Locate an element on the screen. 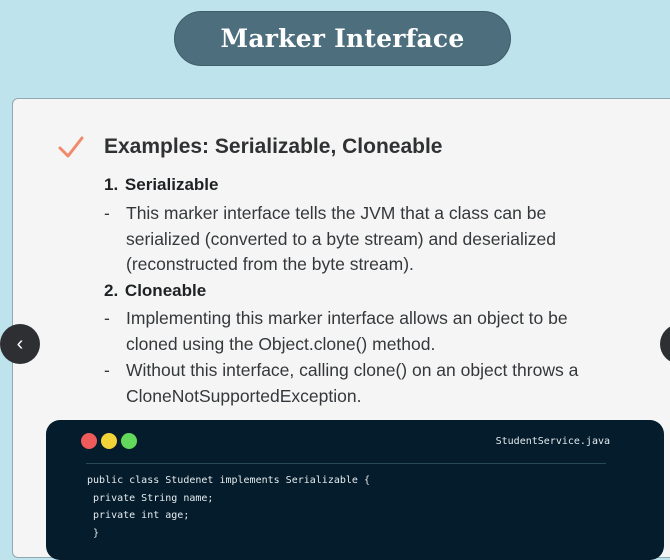 This screenshot has height=560, width=670. code-divider is located at coordinates (346, 463).